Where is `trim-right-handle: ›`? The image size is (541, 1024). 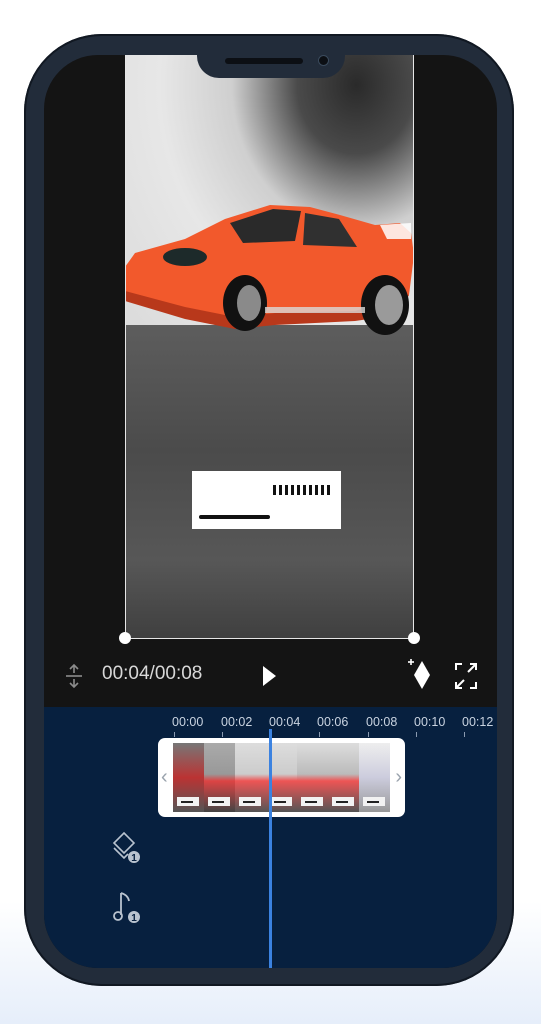 trim-right-handle: › is located at coordinates (398, 777).